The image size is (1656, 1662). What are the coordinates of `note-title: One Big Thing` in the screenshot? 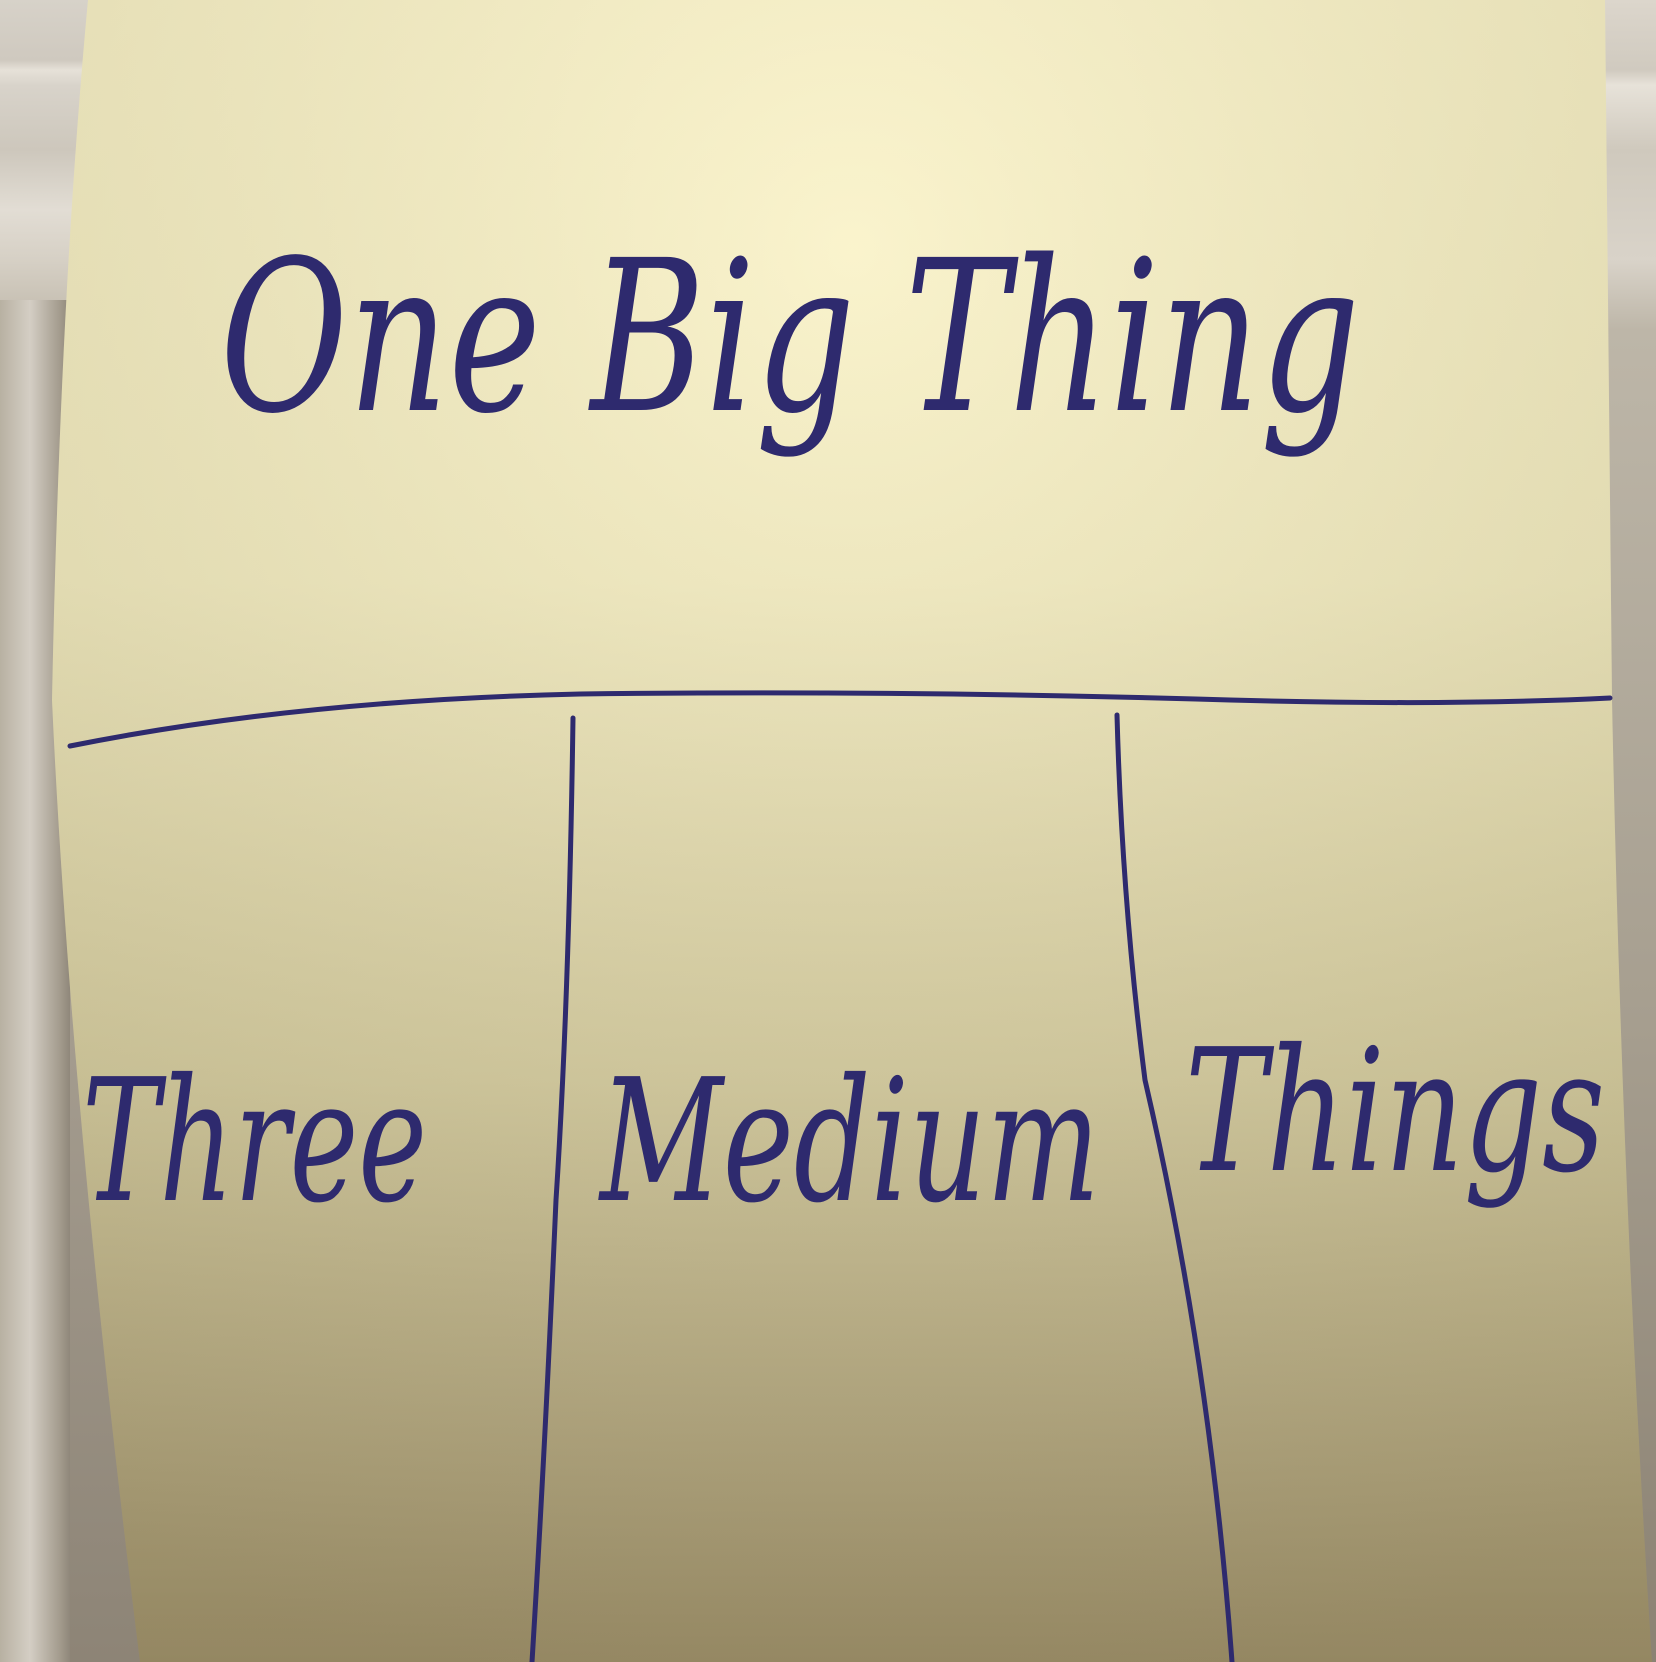 It's located at (790, 337).